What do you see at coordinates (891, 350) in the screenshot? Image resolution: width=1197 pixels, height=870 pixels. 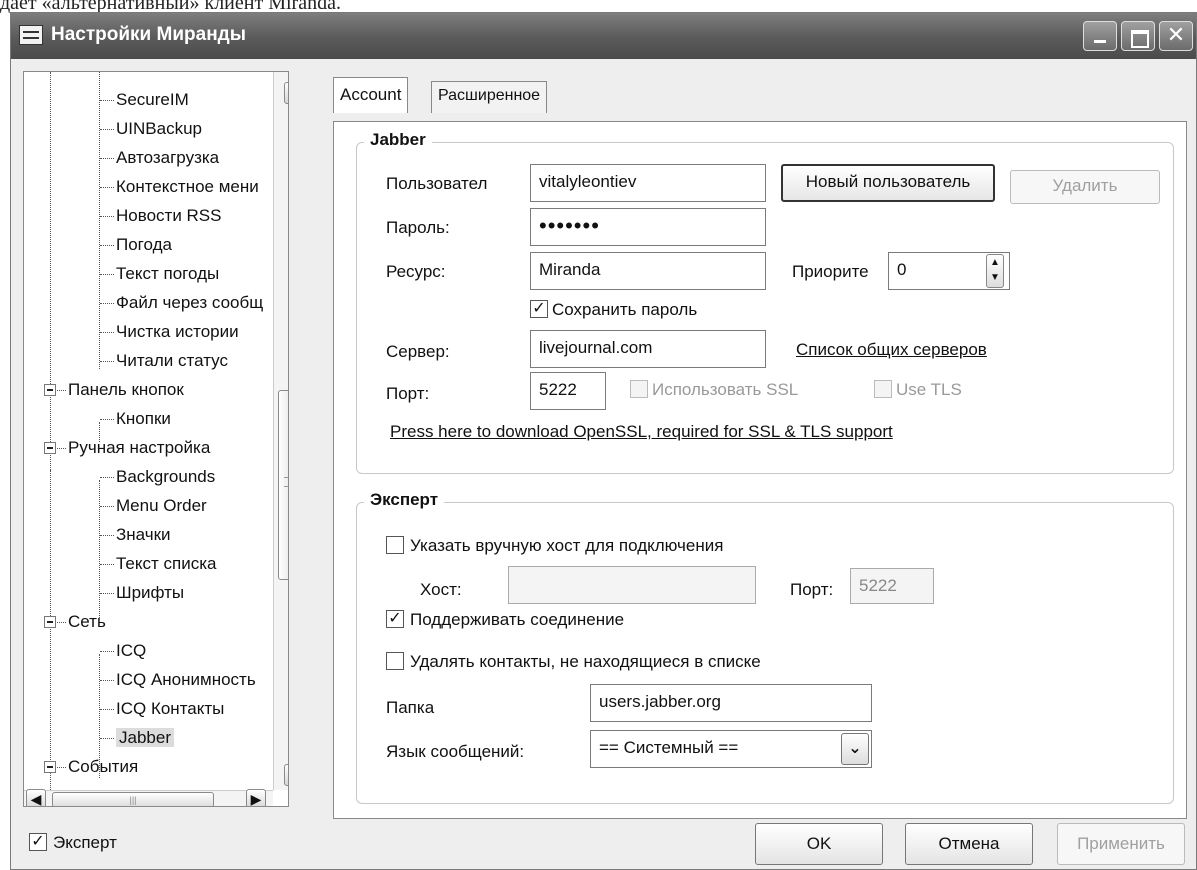 I see `server-list-link: Список общих серверов` at bounding box center [891, 350].